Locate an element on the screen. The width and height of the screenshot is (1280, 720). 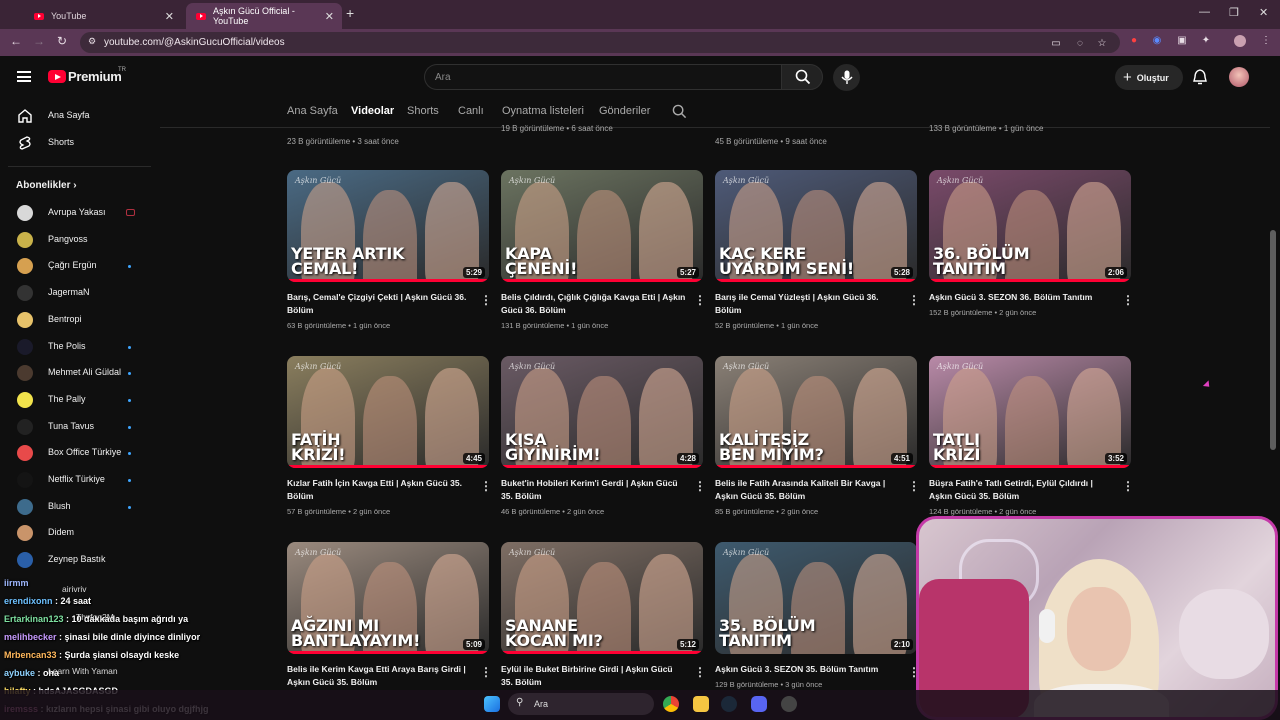
video-thumbnail: Aşkın Gücü AĞZINI MI BANTLAYAYIM! 5:09 is located at coordinates (388, 598).